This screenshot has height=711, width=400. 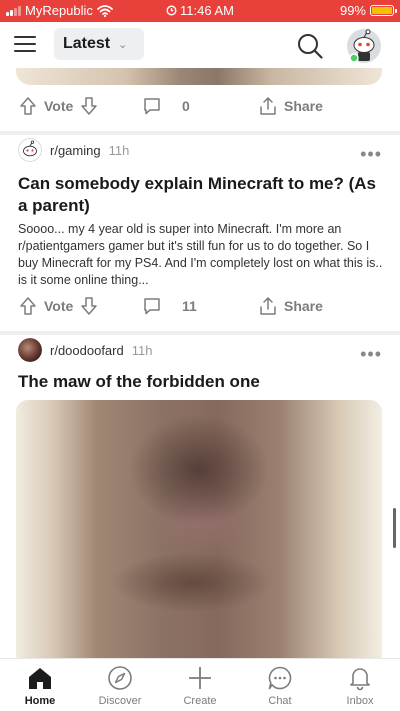 What do you see at coordinates (364, 46) in the screenshot?
I see `user-avatar` at bounding box center [364, 46].